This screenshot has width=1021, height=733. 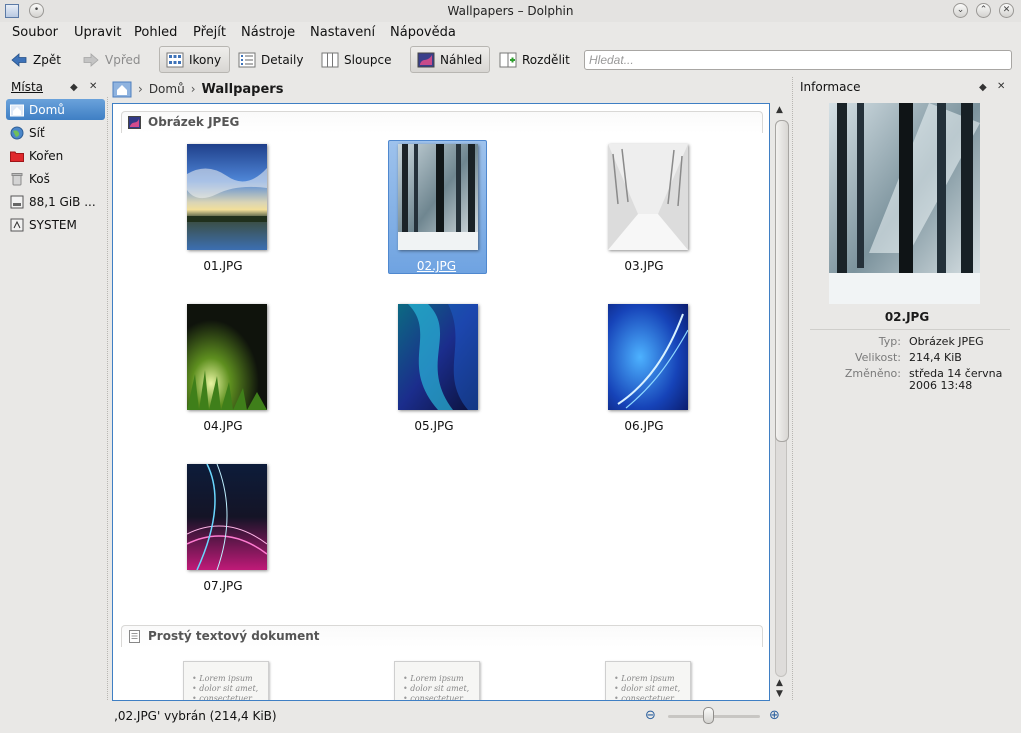 I want to click on file-item: 01.JPG, so click(x=223, y=208).